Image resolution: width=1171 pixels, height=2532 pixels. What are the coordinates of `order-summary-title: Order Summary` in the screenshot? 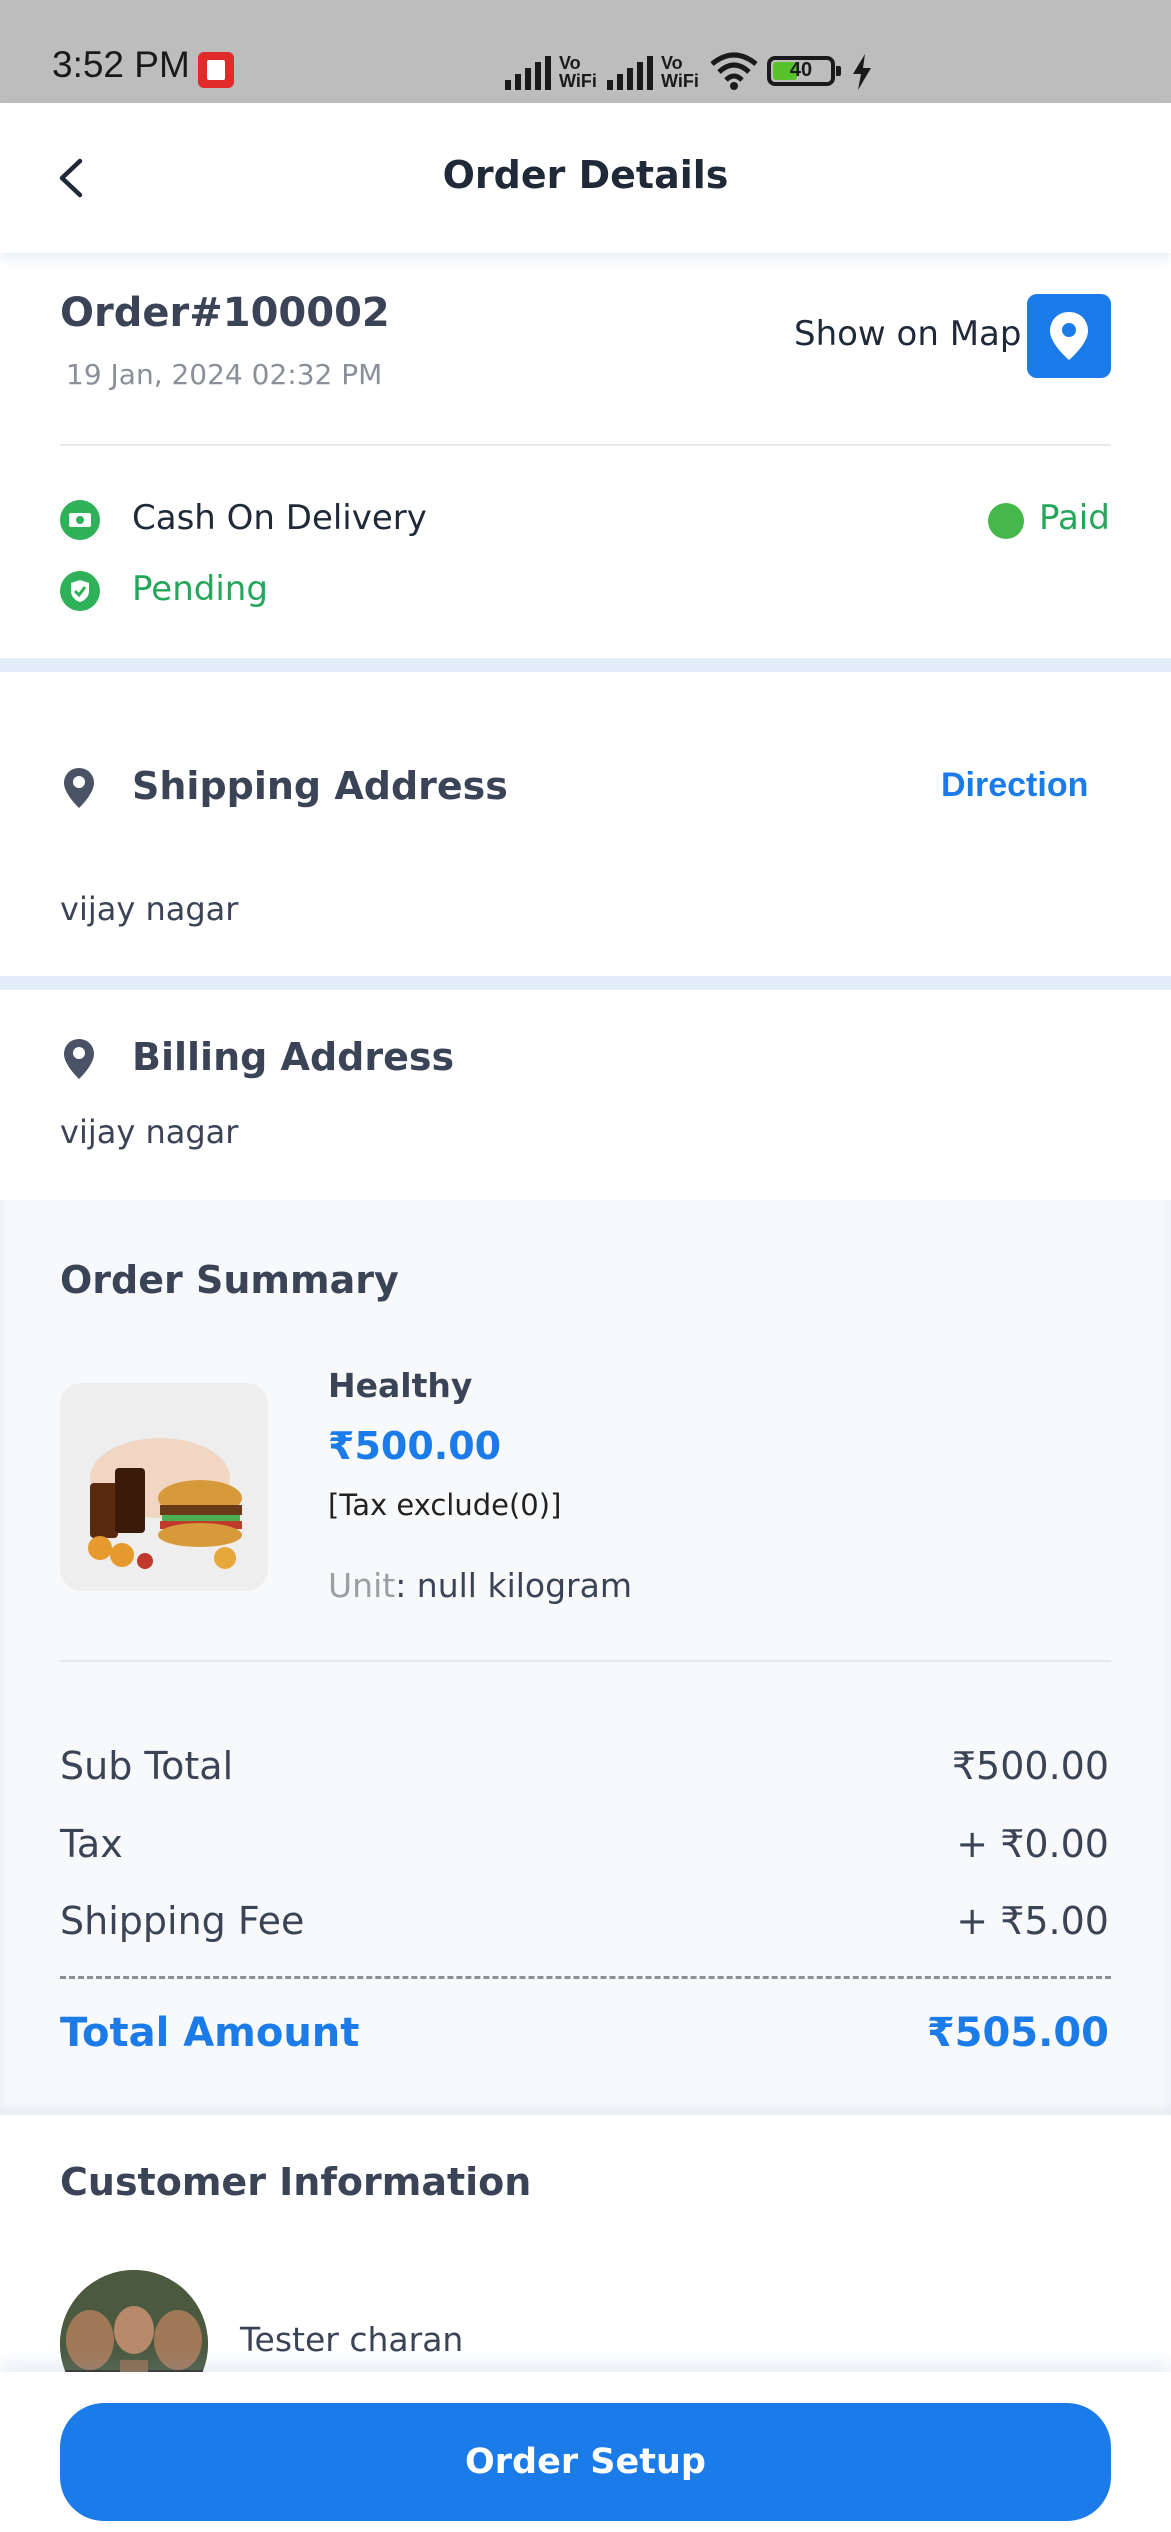 It's located at (229, 1280).